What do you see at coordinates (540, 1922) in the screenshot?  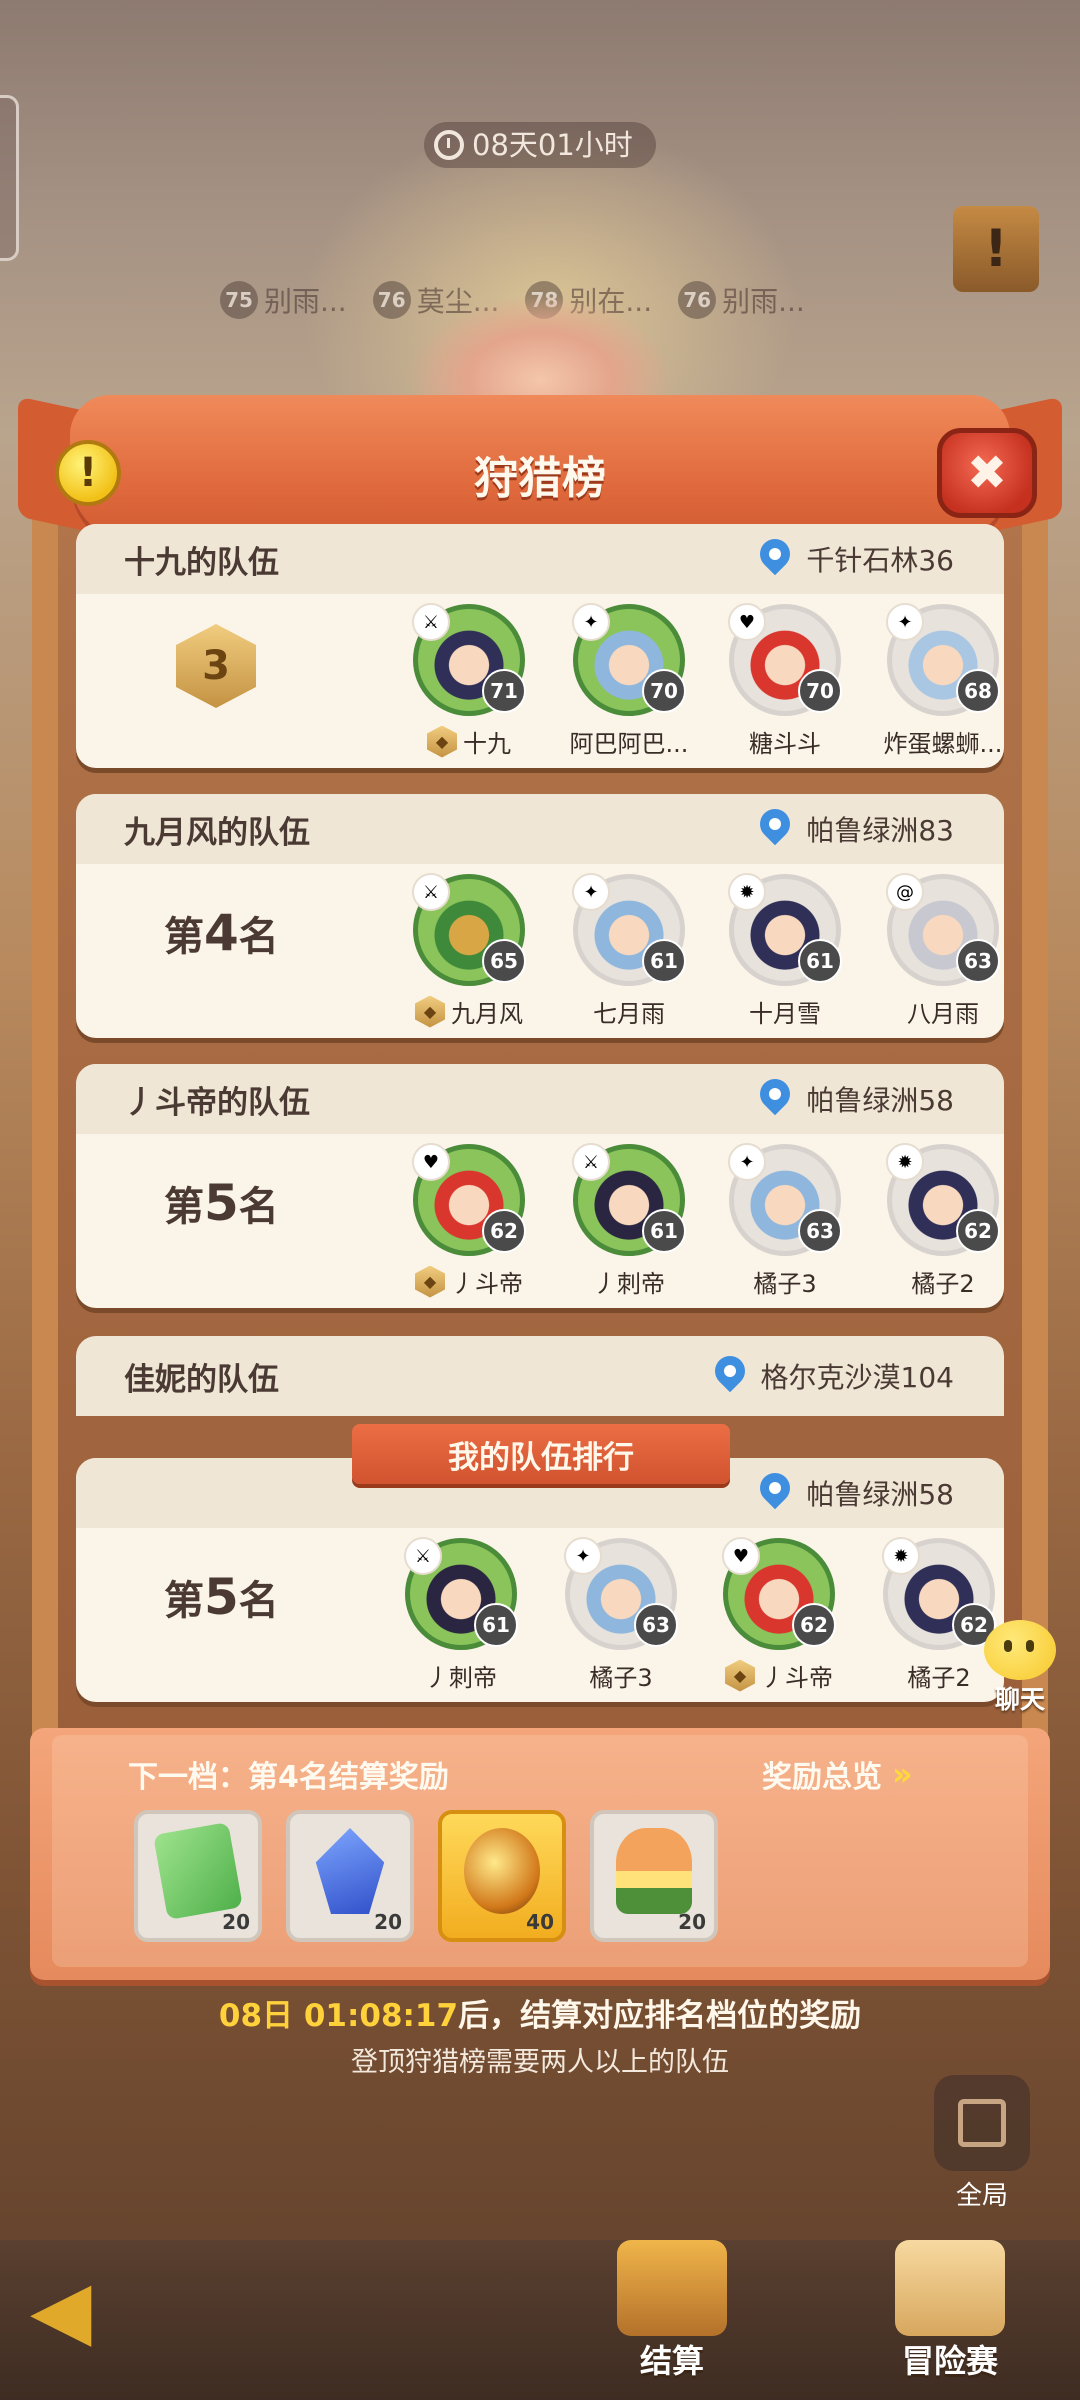 I see `reward-count: 40` at bounding box center [540, 1922].